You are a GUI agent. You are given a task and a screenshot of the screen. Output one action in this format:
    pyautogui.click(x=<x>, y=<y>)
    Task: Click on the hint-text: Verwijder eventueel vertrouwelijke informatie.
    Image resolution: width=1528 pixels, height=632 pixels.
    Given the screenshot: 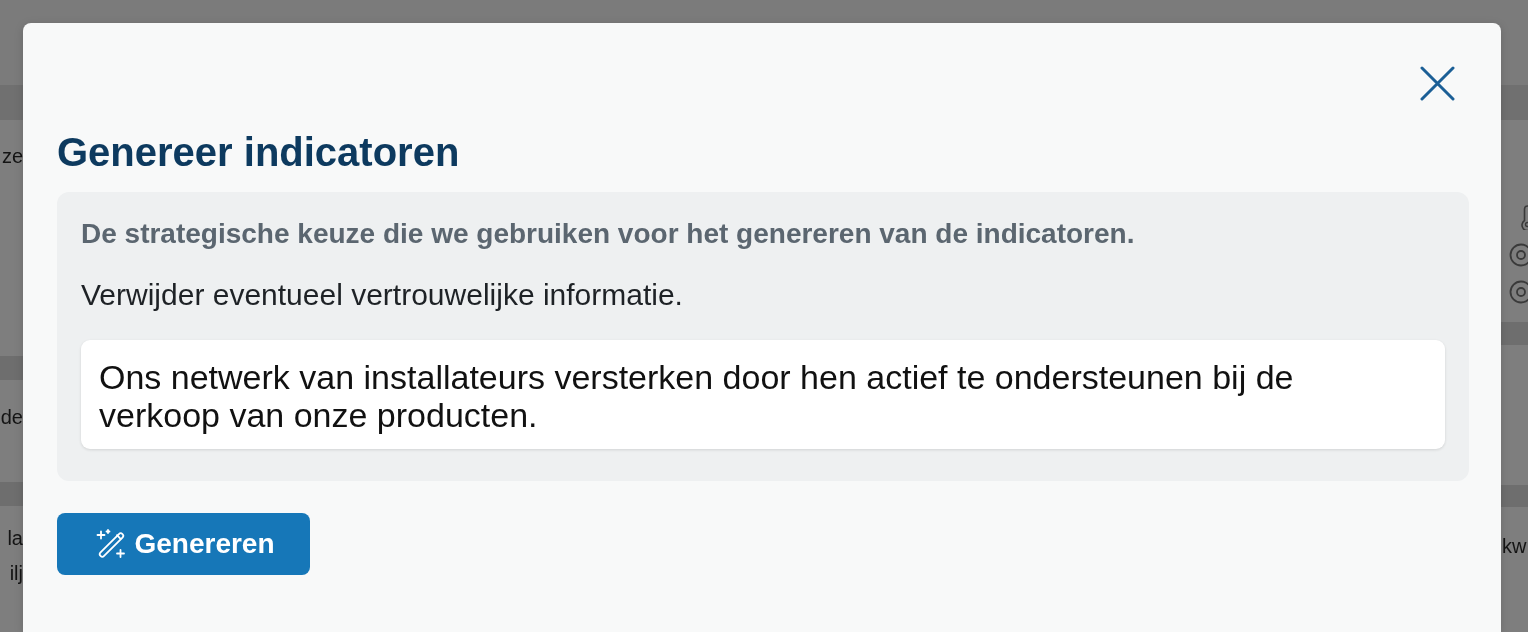 What is the action you would take?
    pyautogui.click(x=382, y=295)
    